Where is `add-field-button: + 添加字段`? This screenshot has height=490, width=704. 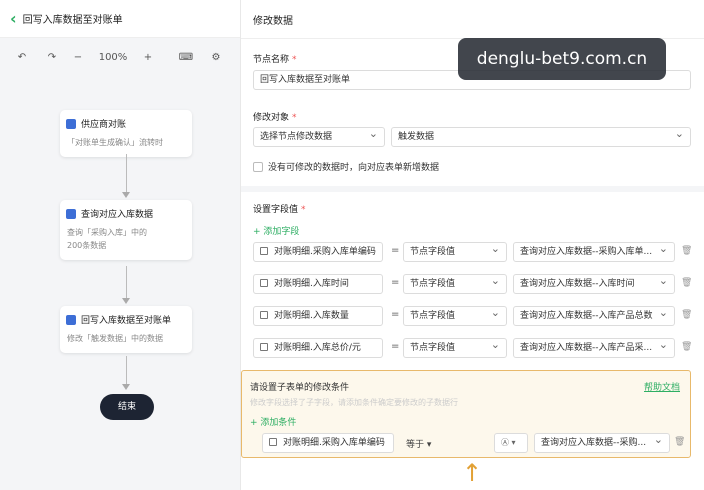 add-field-button: + 添加字段 is located at coordinates (276, 230).